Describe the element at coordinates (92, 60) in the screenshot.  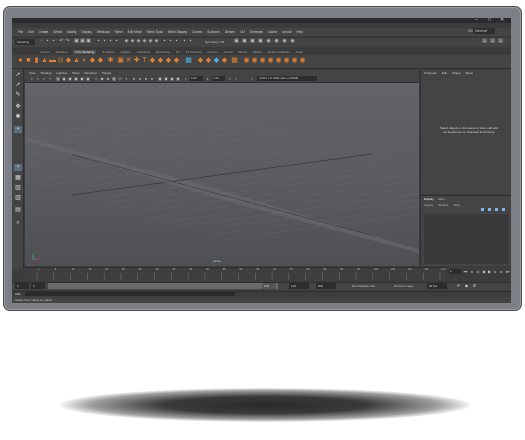
I see `helix-icon: ◆` at that location.